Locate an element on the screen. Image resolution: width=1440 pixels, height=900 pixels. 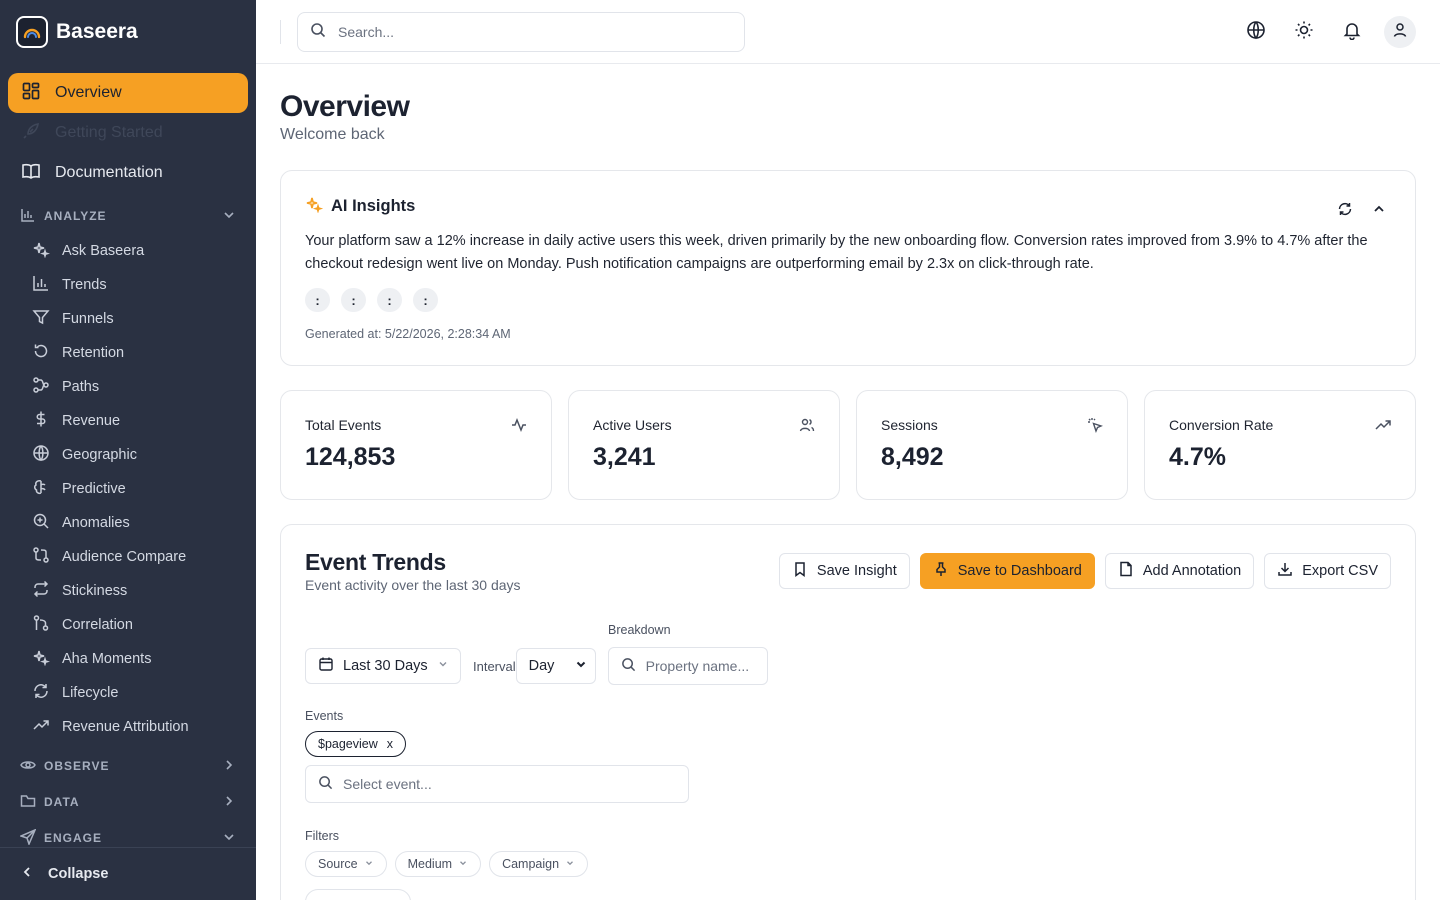
stat-card-conversion-rate: Conversion Rate 4.7% is located at coordinates (1280, 445).